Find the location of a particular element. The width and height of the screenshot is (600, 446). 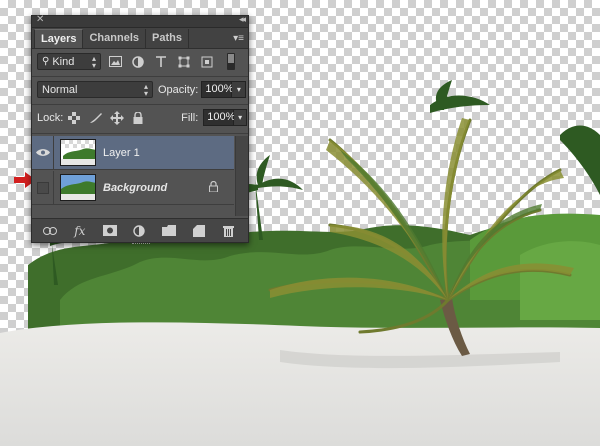

close-icon: ✕ is located at coordinates (40, 19).